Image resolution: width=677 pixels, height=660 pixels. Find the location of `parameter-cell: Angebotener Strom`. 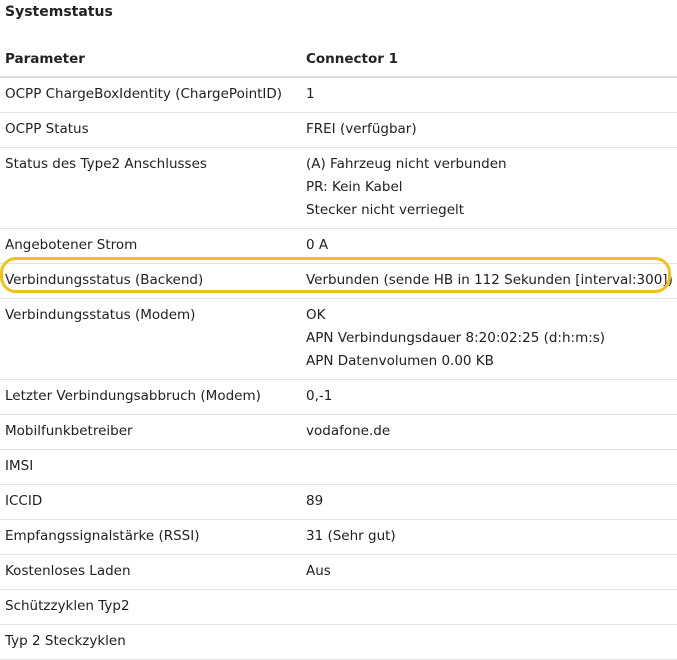

parameter-cell: Angebotener Strom is located at coordinates (150, 246).